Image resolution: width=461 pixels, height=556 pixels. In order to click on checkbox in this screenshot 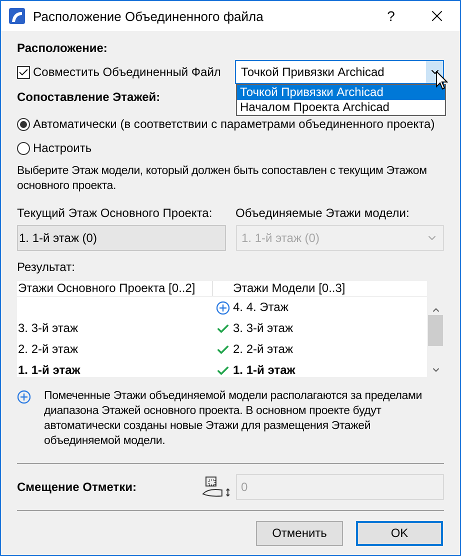, I will do `click(23, 72)`.